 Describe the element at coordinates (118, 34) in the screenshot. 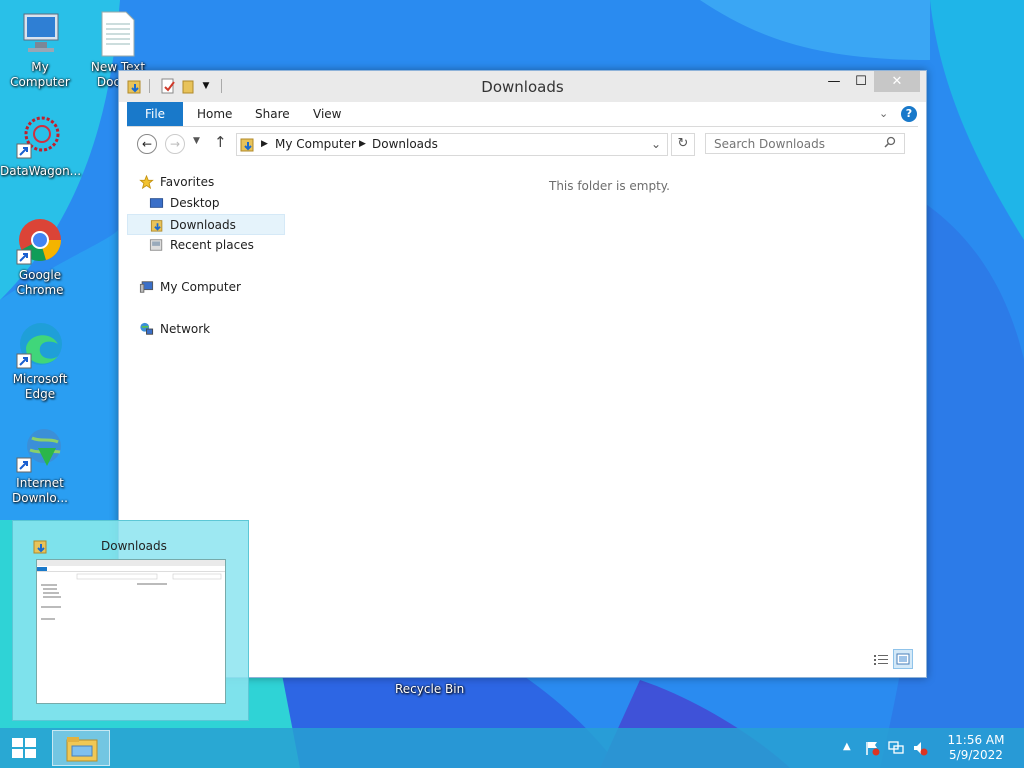

I see `text-document-icon` at that location.